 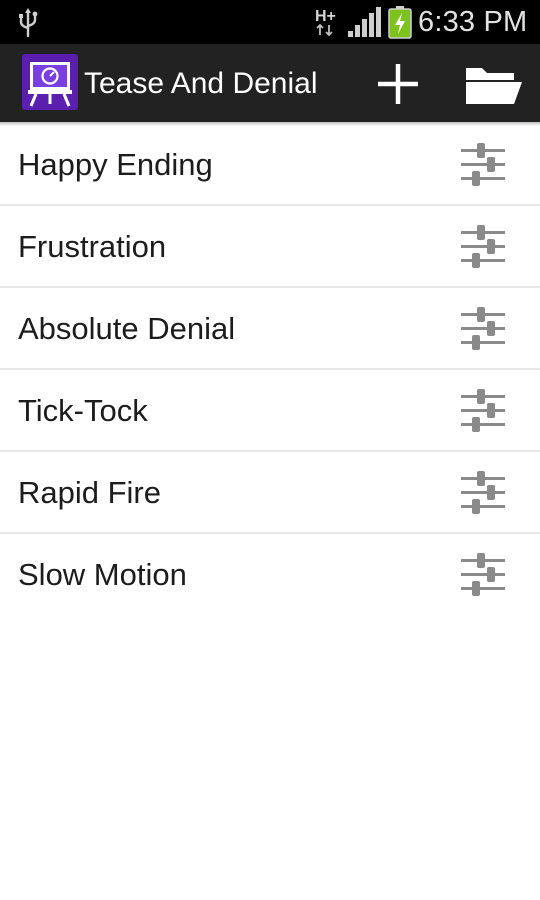 I want to click on list-item: Slow Motion, so click(x=270, y=575).